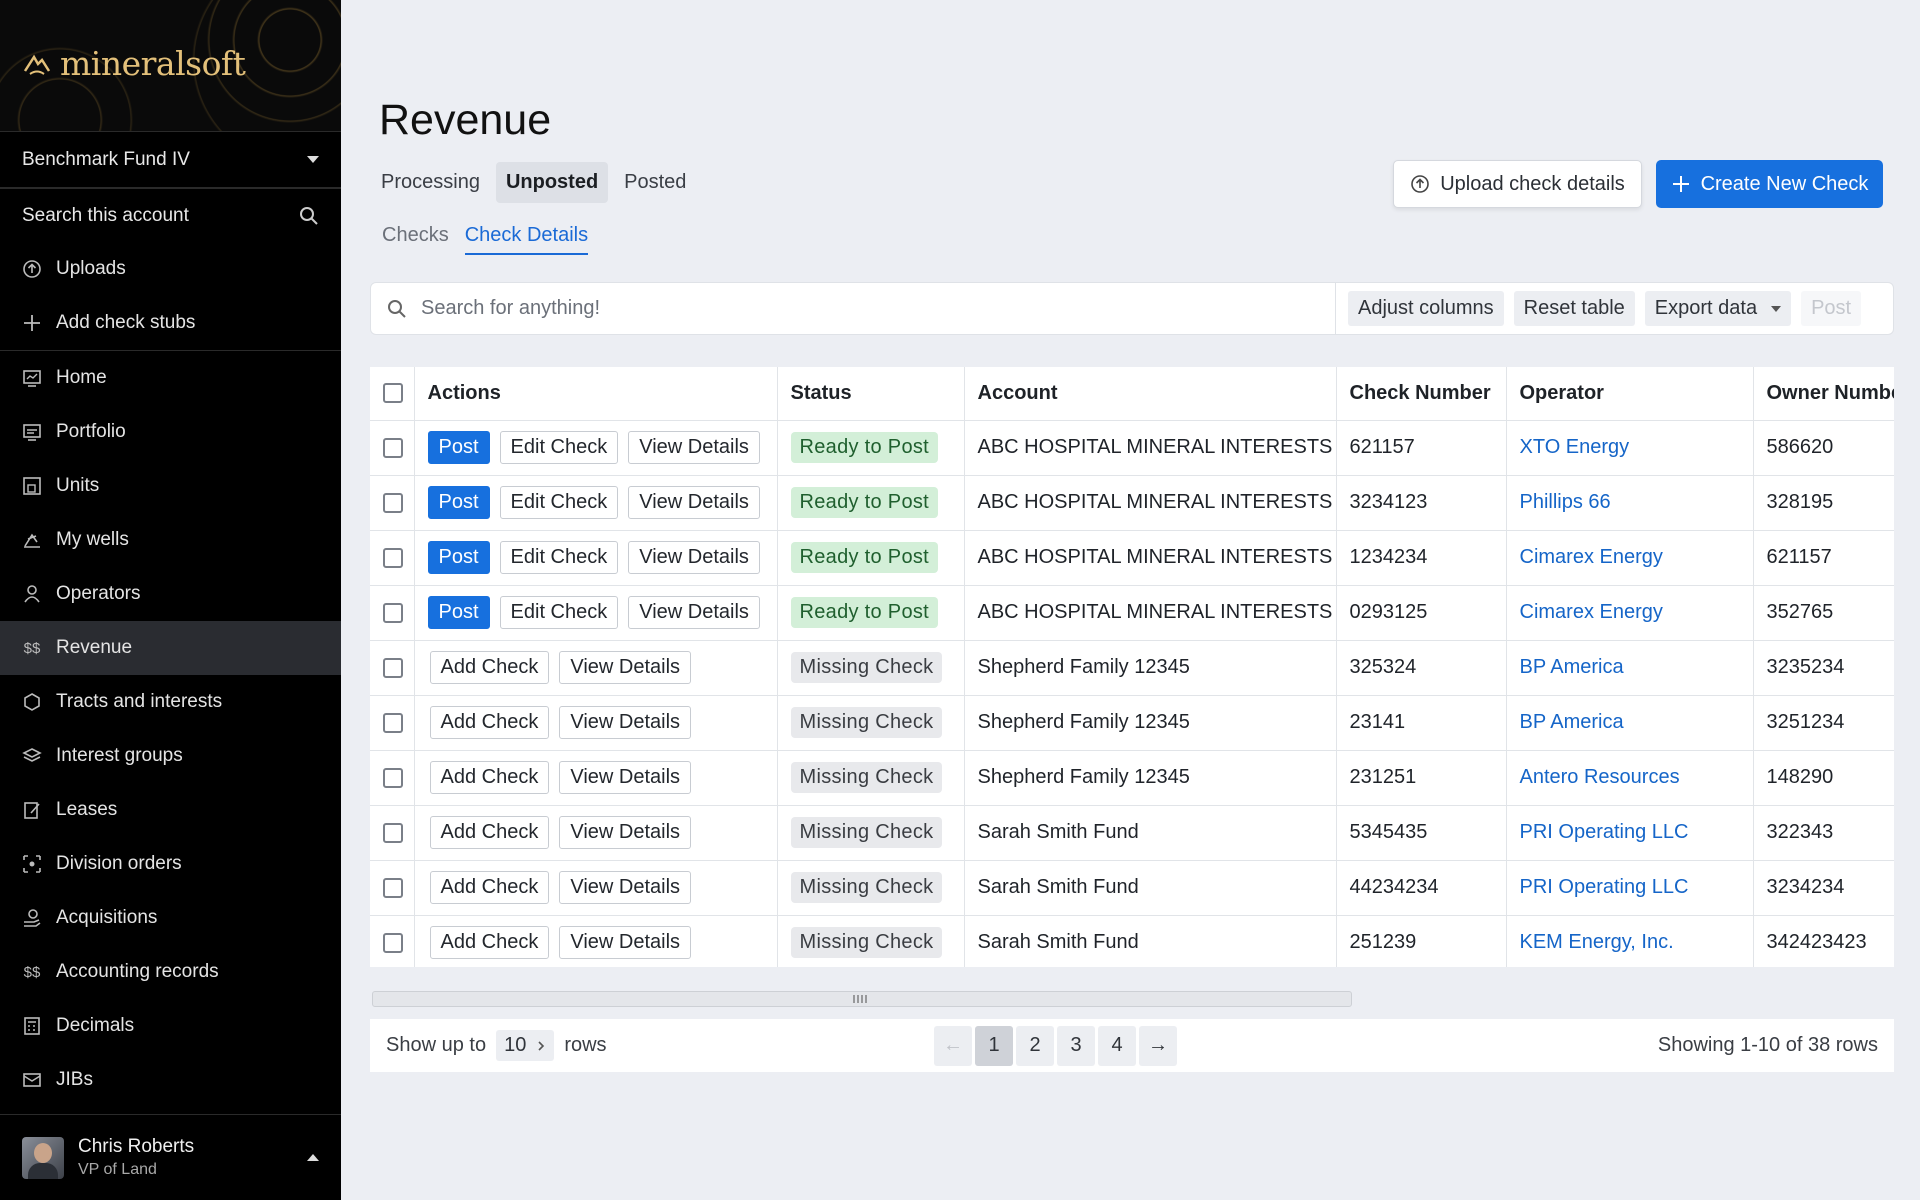  What do you see at coordinates (170, 215) in the screenshot?
I see `account-search: Search this account` at bounding box center [170, 215].